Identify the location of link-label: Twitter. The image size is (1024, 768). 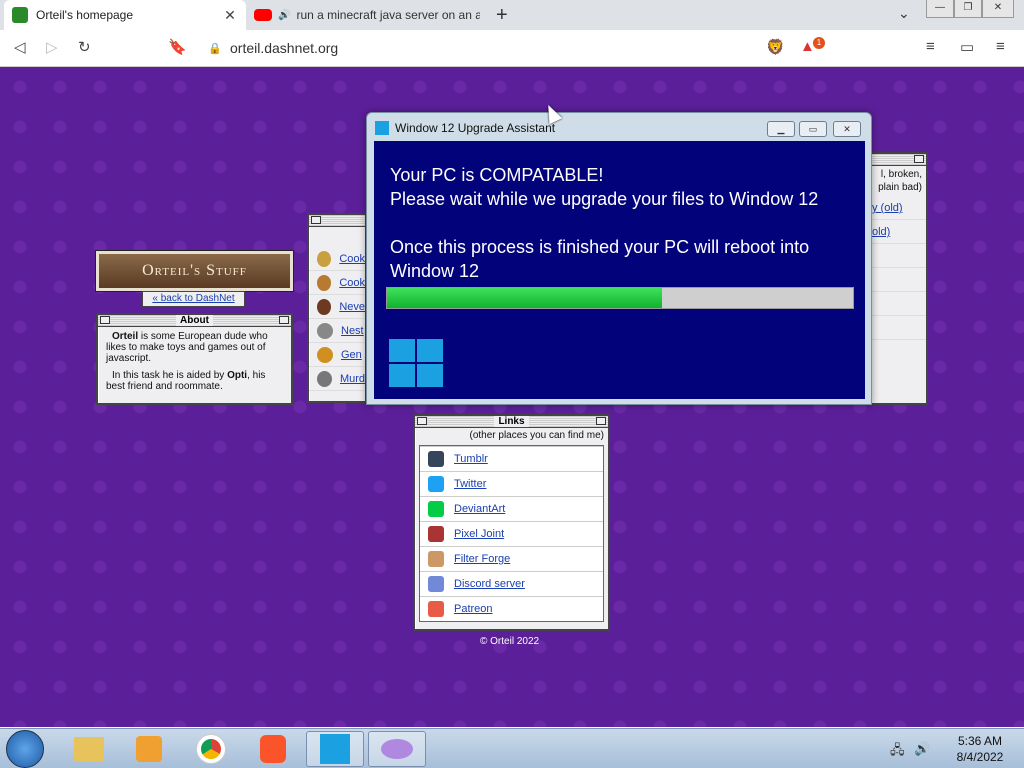
(470, 484).